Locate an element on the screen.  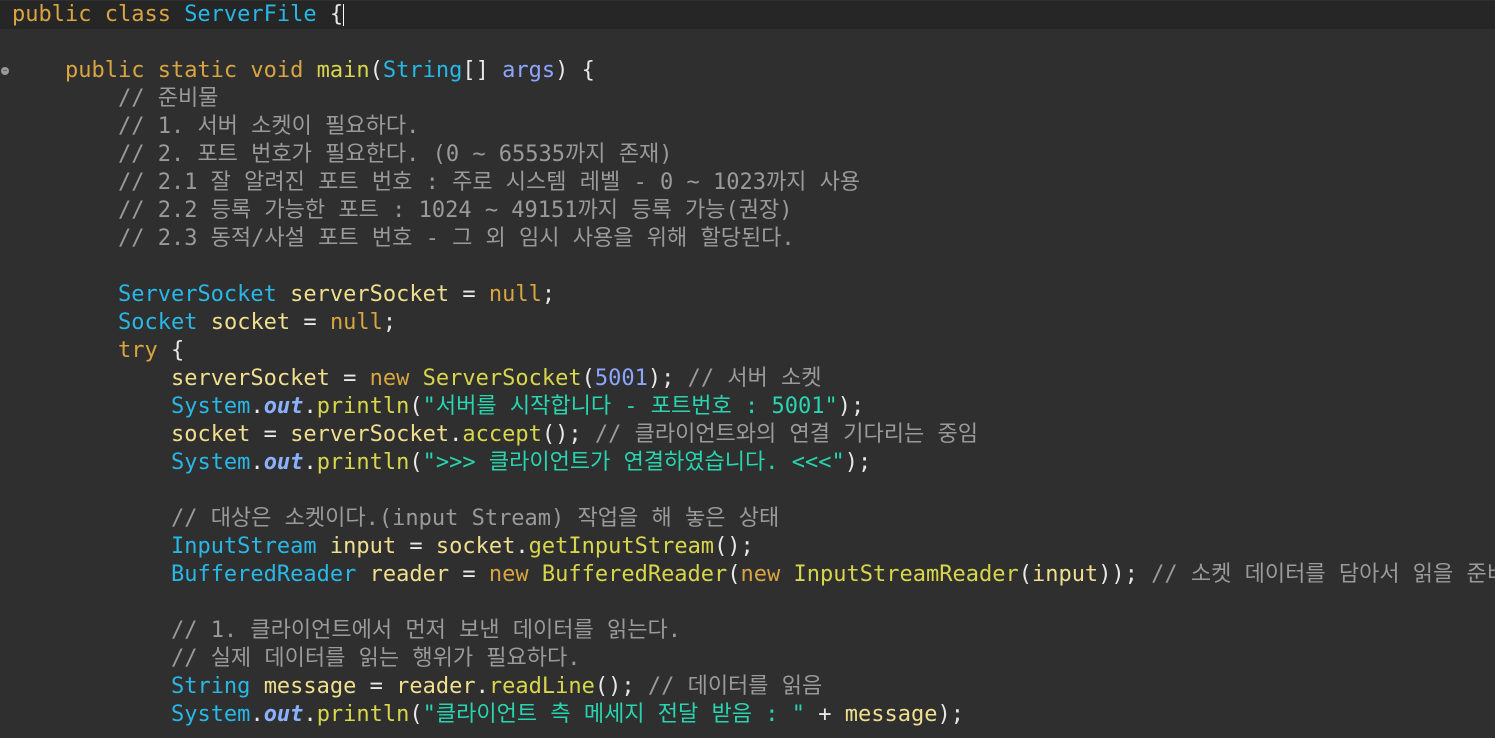
comment-token: // 2.3 동적/사설 포트 번호 - 그 외 임시 사용을 위해 할당된다. is located at coordinates (456, 238).